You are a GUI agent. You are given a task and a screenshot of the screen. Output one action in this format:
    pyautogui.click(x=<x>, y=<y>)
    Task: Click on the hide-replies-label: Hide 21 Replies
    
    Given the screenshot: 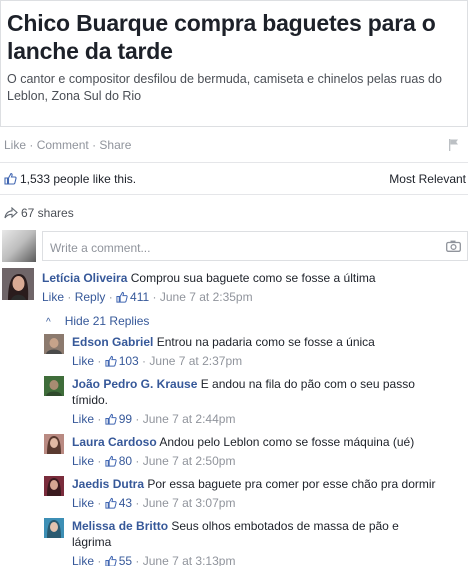 What is the action you would take?
    pyautogui.click(x=107, y=321)
    